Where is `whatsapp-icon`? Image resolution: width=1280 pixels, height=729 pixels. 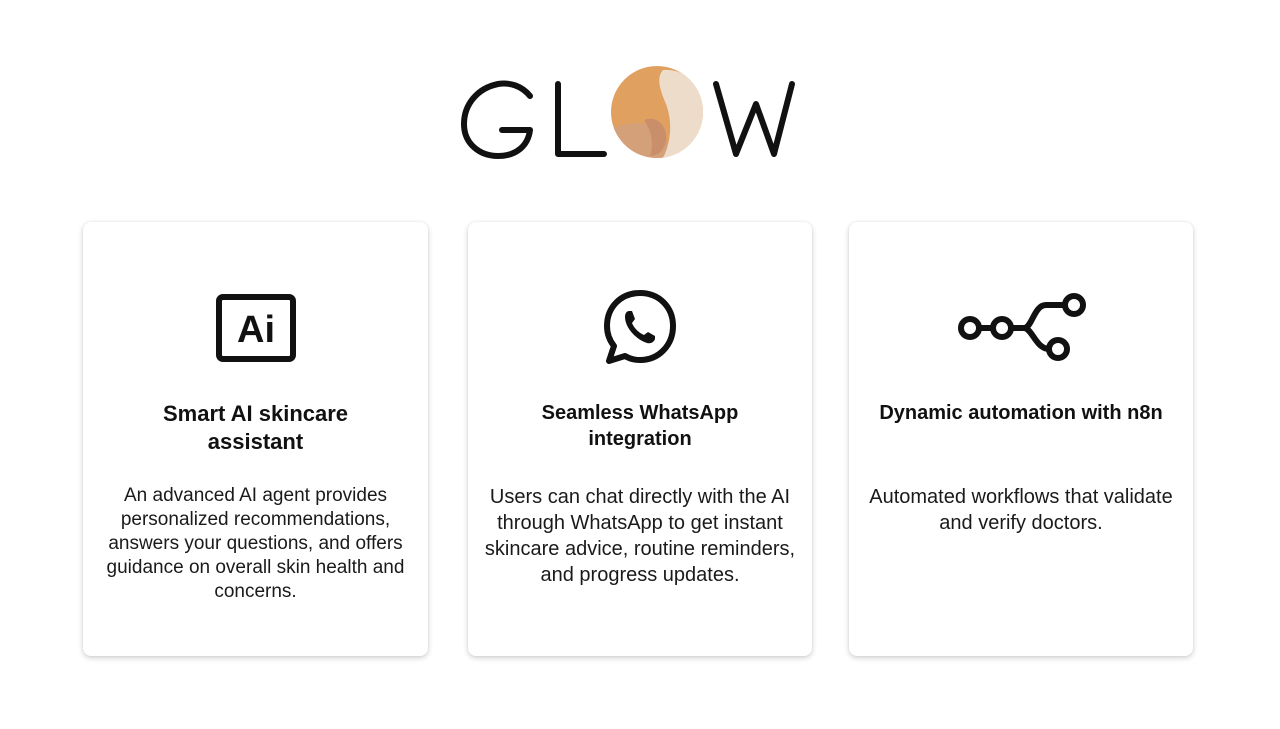 whatsapp-icon is located at coordinates (640, 328).